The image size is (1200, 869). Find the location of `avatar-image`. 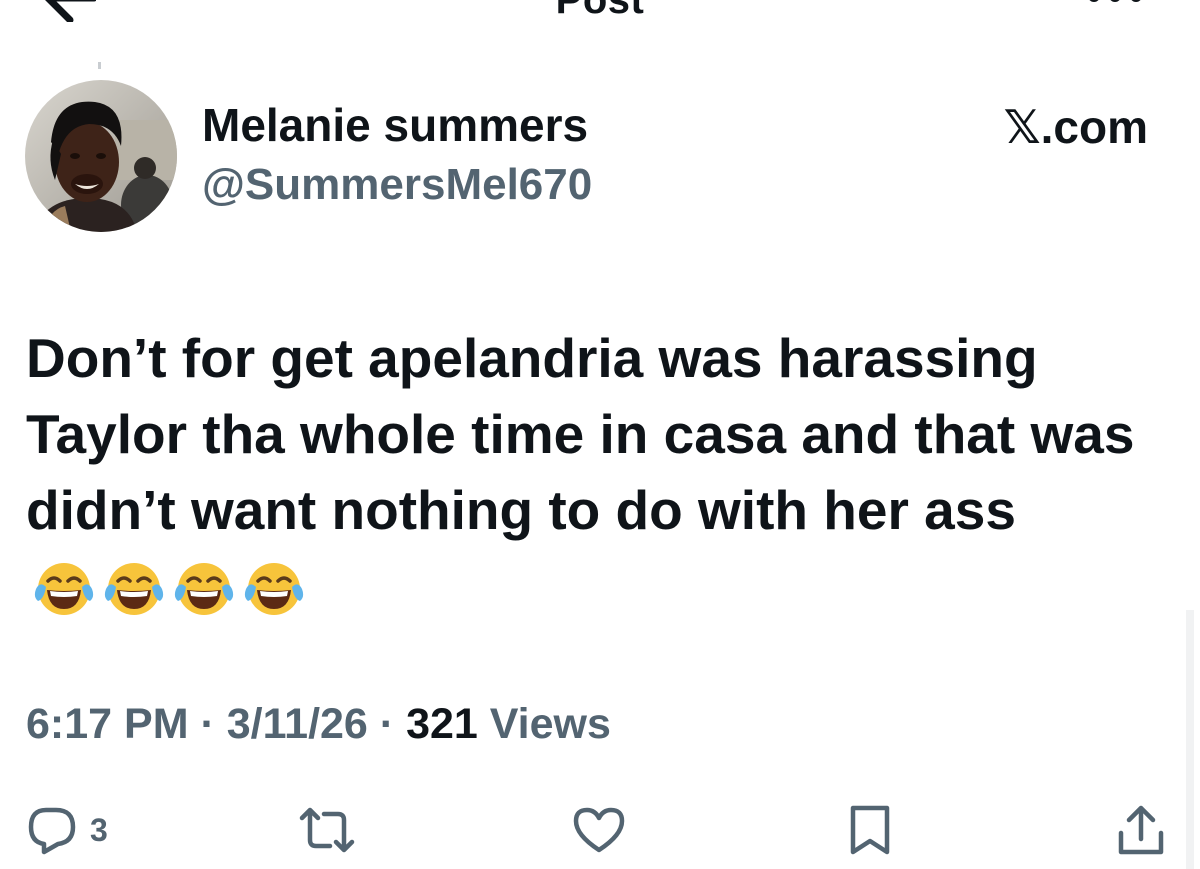

avatar-image is located at coordinates (101, 156).